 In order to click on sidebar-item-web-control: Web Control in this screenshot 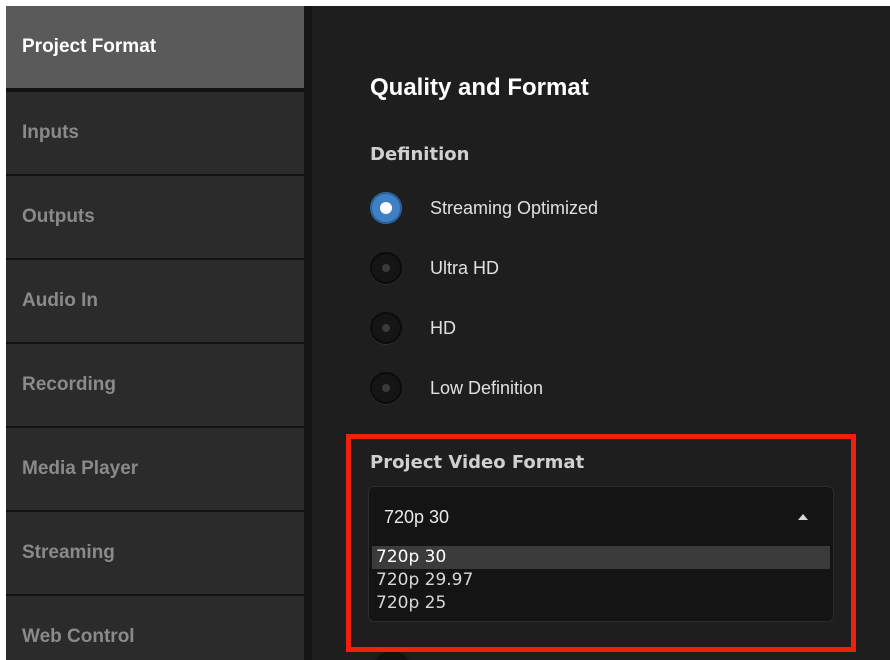, I will do `click(155, 628)`.